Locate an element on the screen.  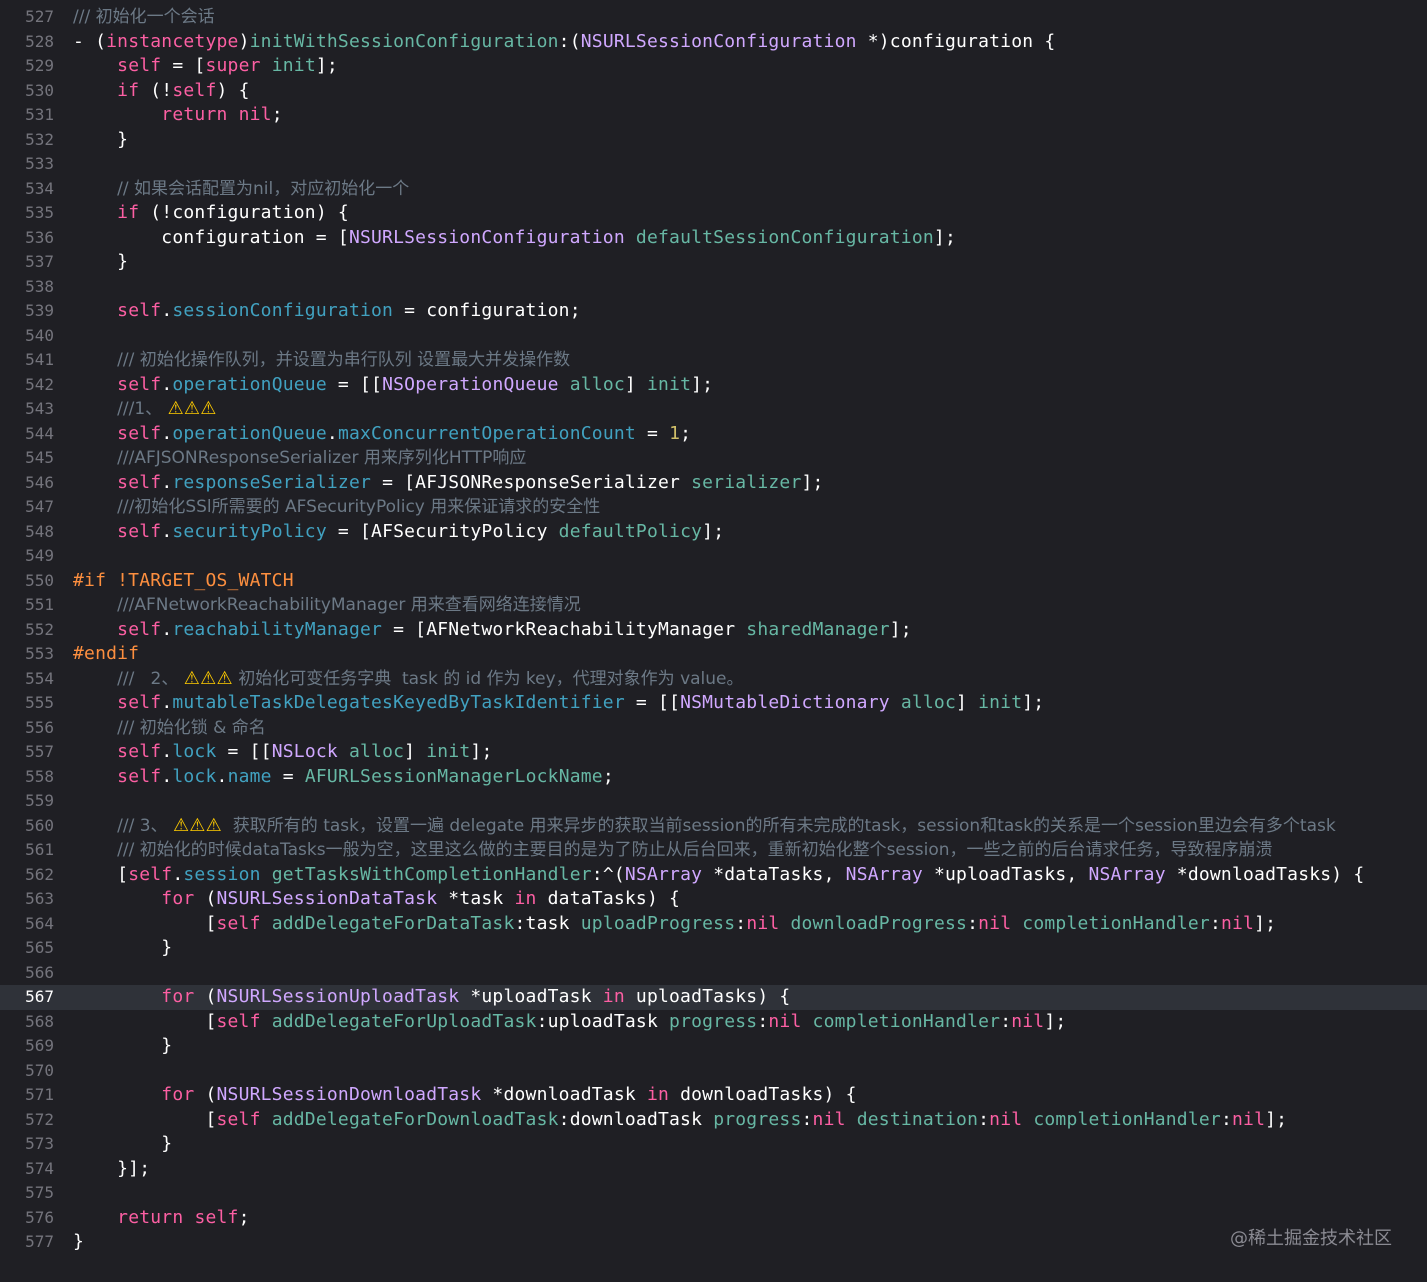
code-token: [ is located at coordinates (145, 923).